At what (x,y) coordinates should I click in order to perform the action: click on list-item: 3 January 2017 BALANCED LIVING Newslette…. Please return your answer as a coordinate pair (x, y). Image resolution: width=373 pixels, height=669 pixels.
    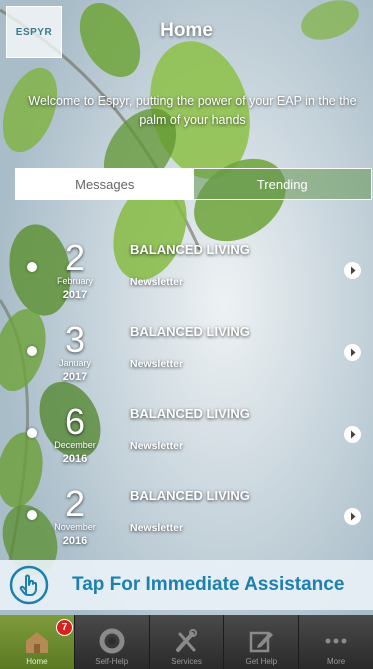
    Looking at the image, I should click on (186, 342).